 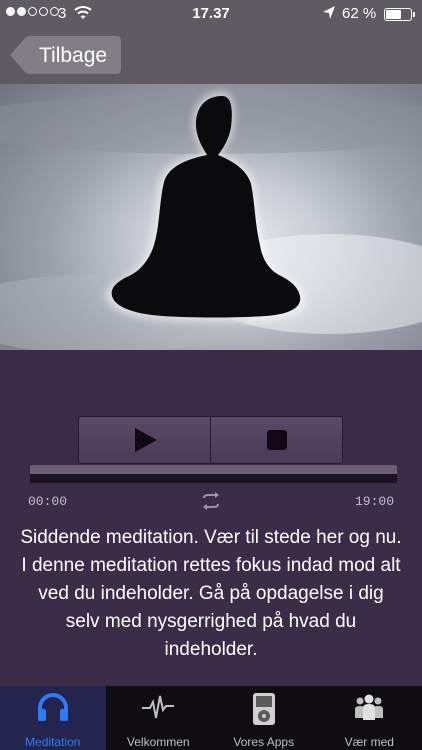 I want to click on location-arrow-icon, so click(x=329, y=15).